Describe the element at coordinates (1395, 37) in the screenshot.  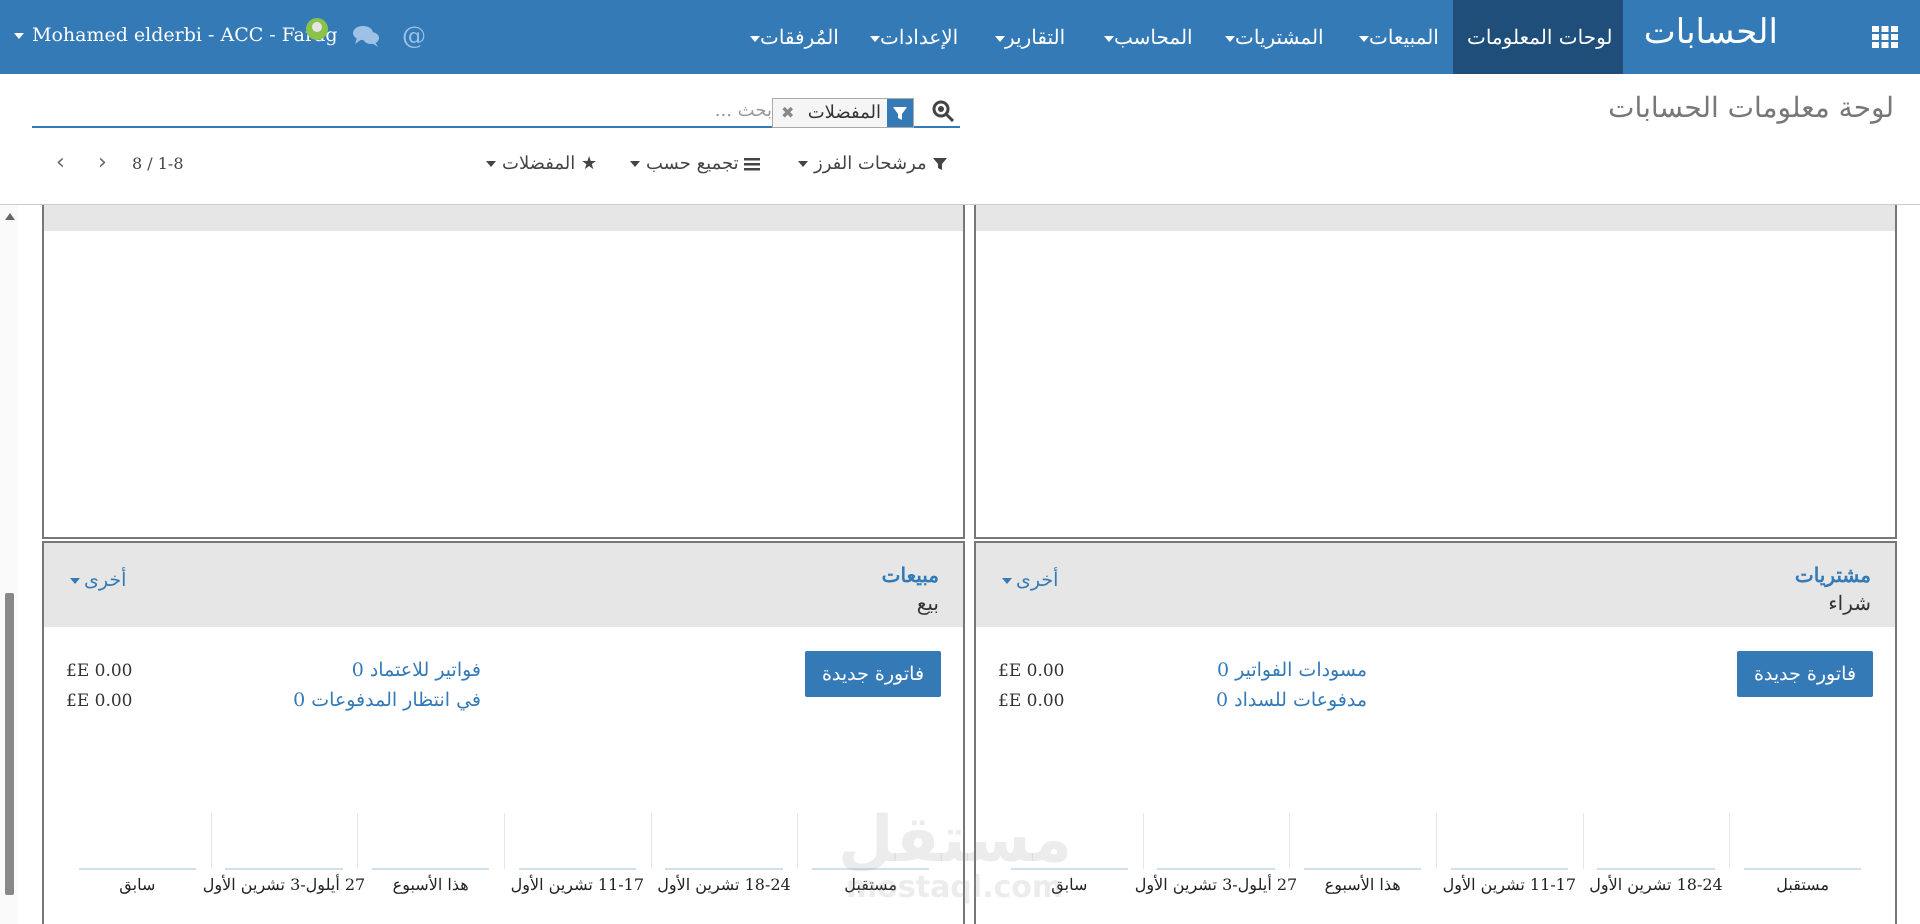
I see `menu-sales: المبيعات` at that location.